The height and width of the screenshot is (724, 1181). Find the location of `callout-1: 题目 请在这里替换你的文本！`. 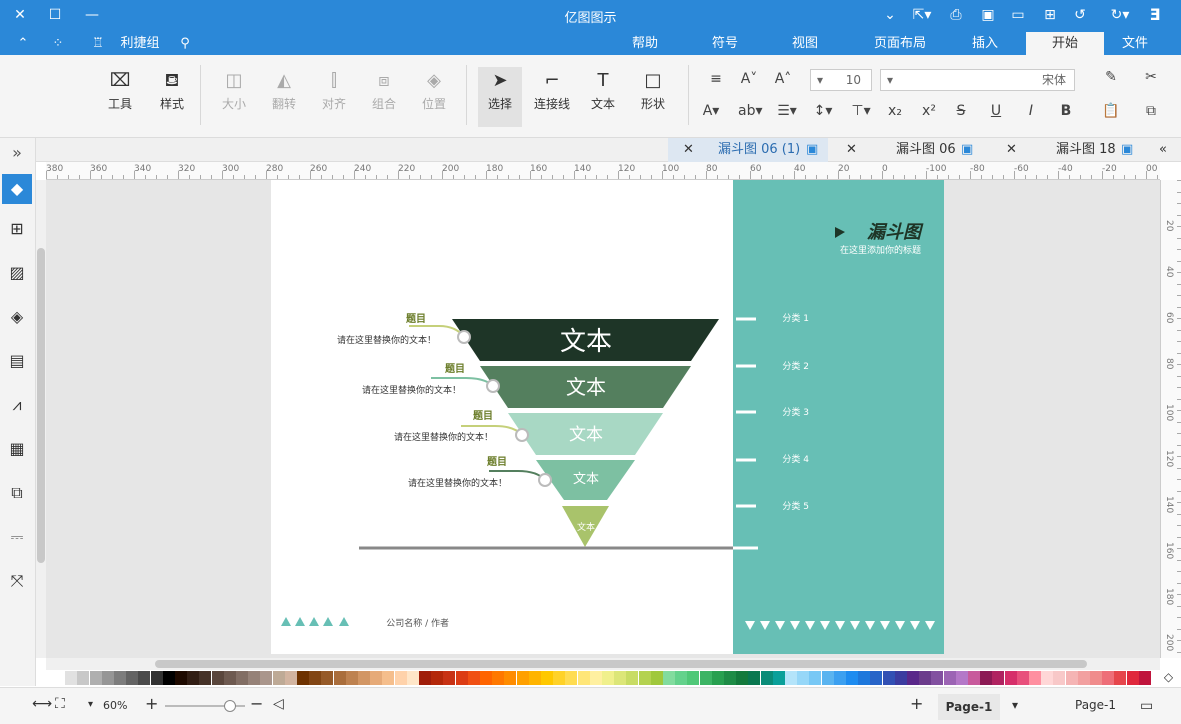

callout-1: 题目 请在这里替换你的文本！ is located at coordinates (404, 329).